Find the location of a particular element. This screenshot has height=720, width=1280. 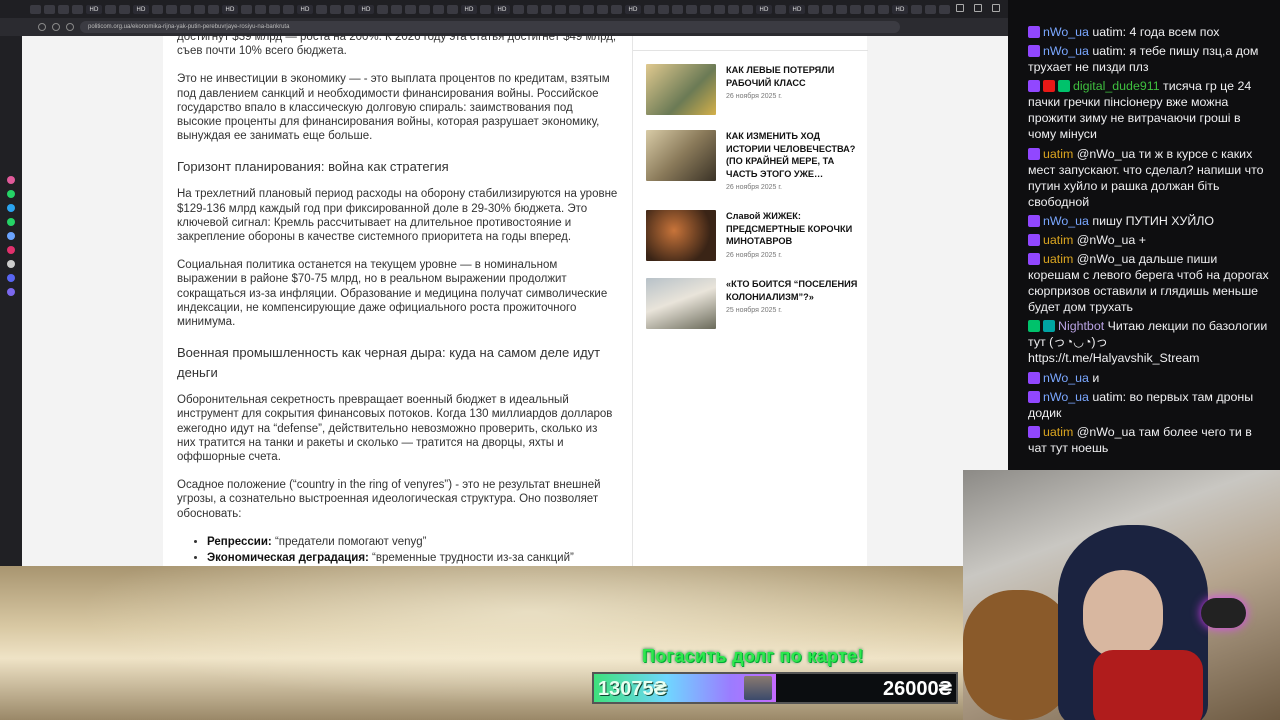

chat-username: digital_dude911 is located at coordinates (1118, 86).